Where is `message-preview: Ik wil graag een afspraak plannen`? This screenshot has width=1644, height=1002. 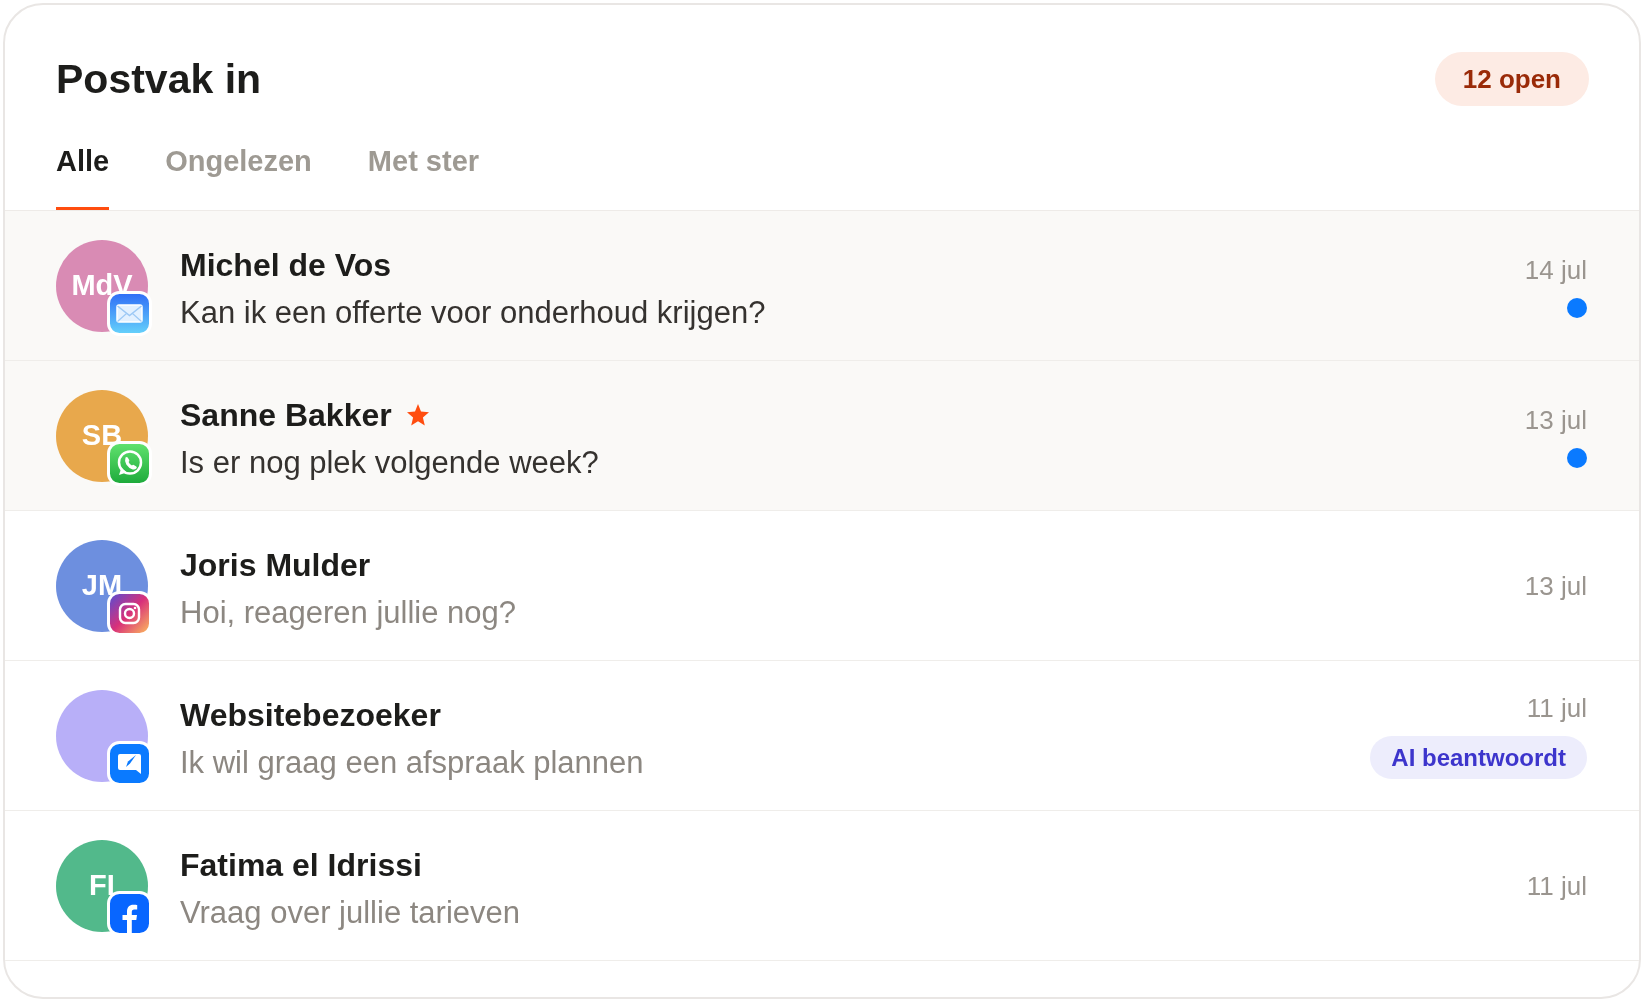 message-preview: Ik wil graag een afspraak plannen is located at coordinates (412, 762).